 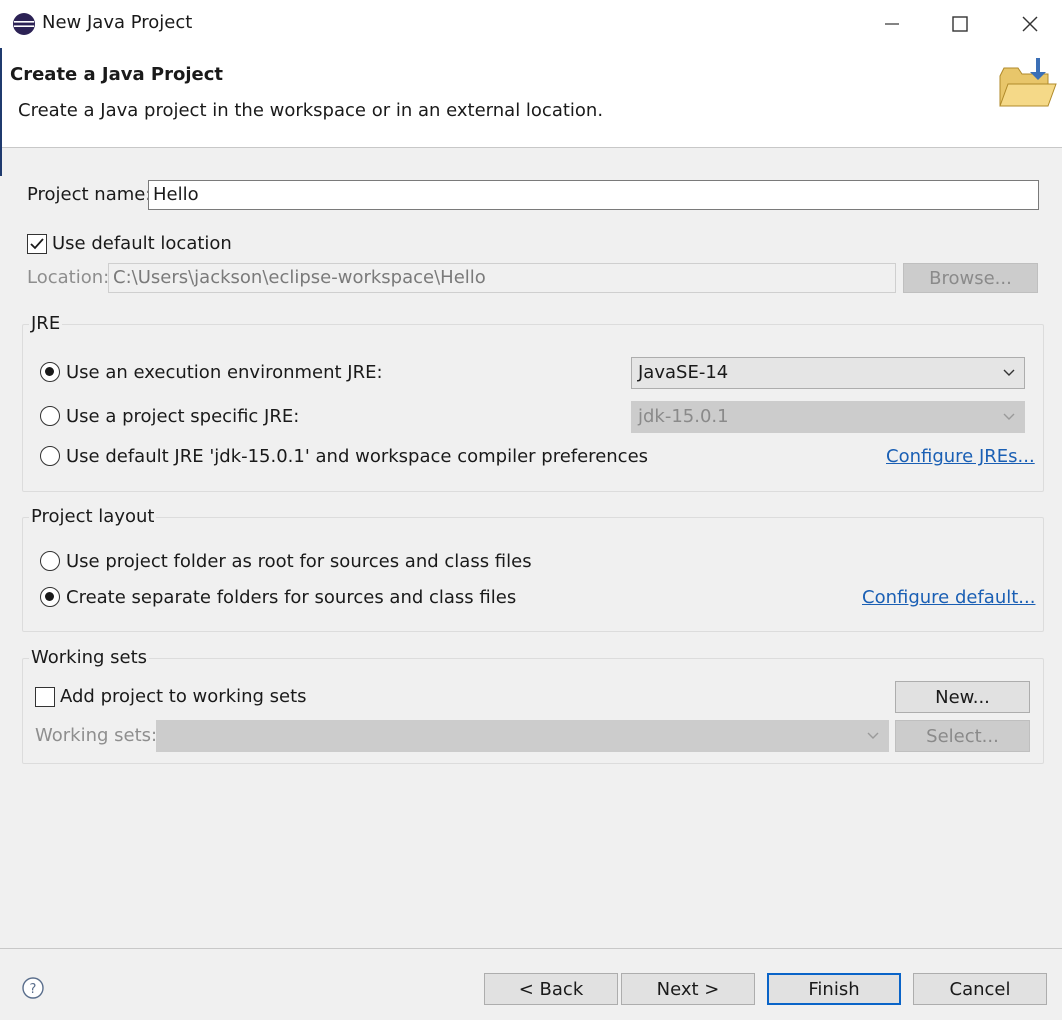 What do you see at coordinates (828, 417) in the screenshot?
I see `project-specific-combo: jdk-15.0.1` at bounding box center [828, 417].